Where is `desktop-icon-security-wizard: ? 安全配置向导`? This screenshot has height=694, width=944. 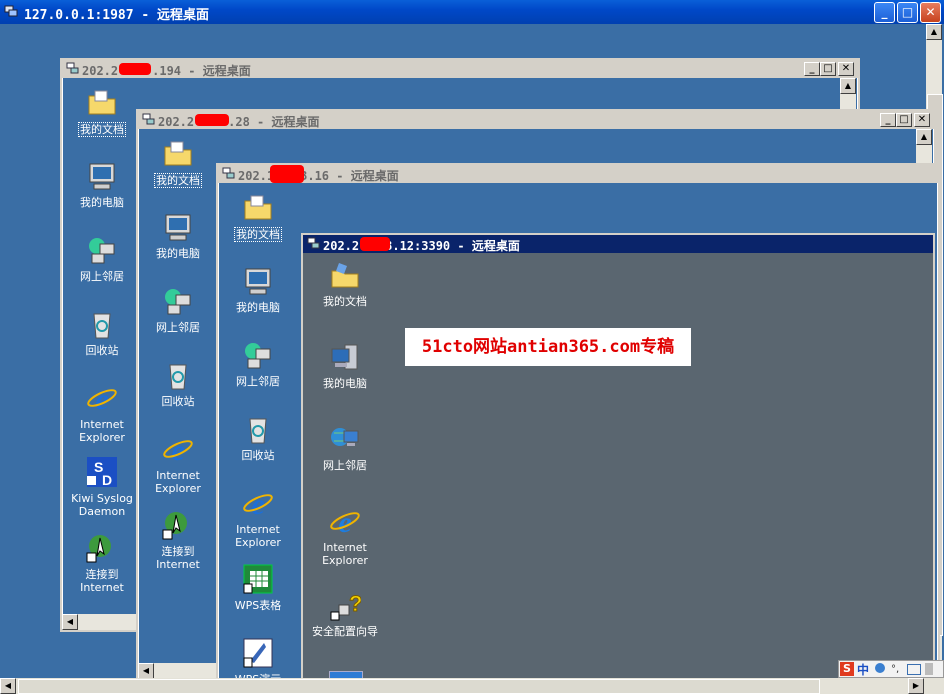 desktop-icon-security-wizard: ? 安全配置向导 is located at coordinates (345, 614).